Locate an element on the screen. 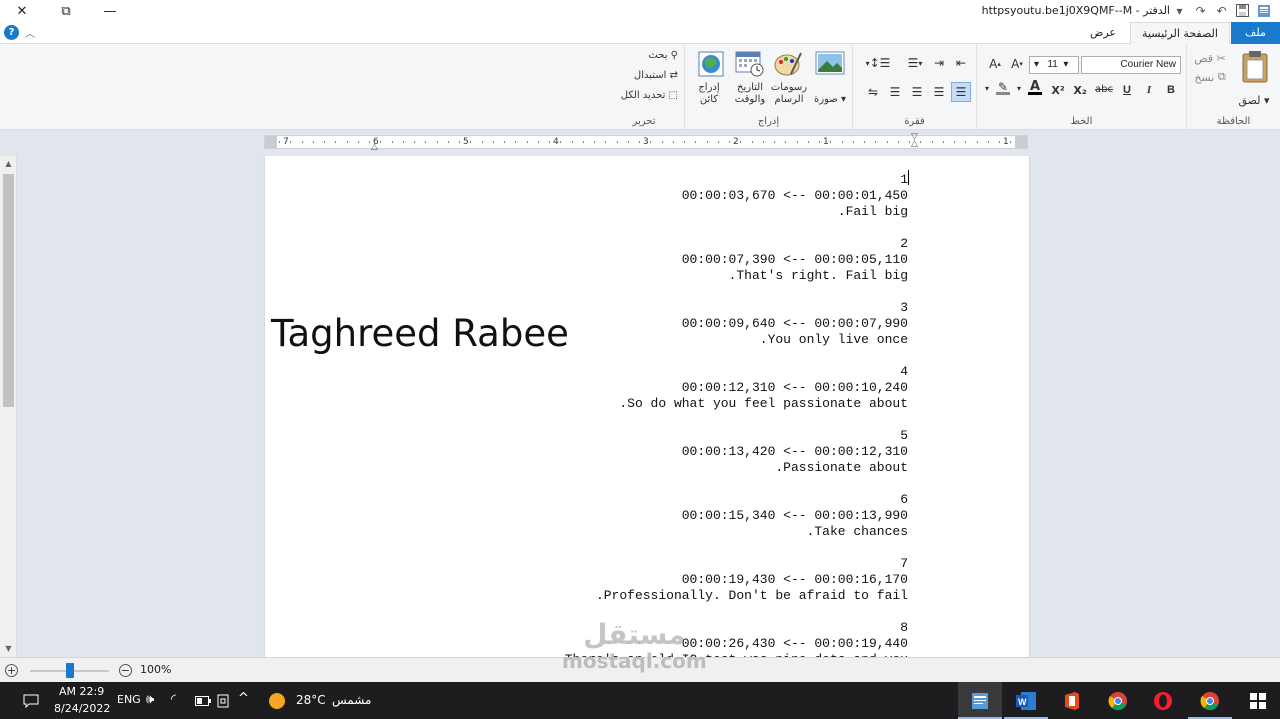  clock-time: AM 22:9 is located at coordinates (81, 691).